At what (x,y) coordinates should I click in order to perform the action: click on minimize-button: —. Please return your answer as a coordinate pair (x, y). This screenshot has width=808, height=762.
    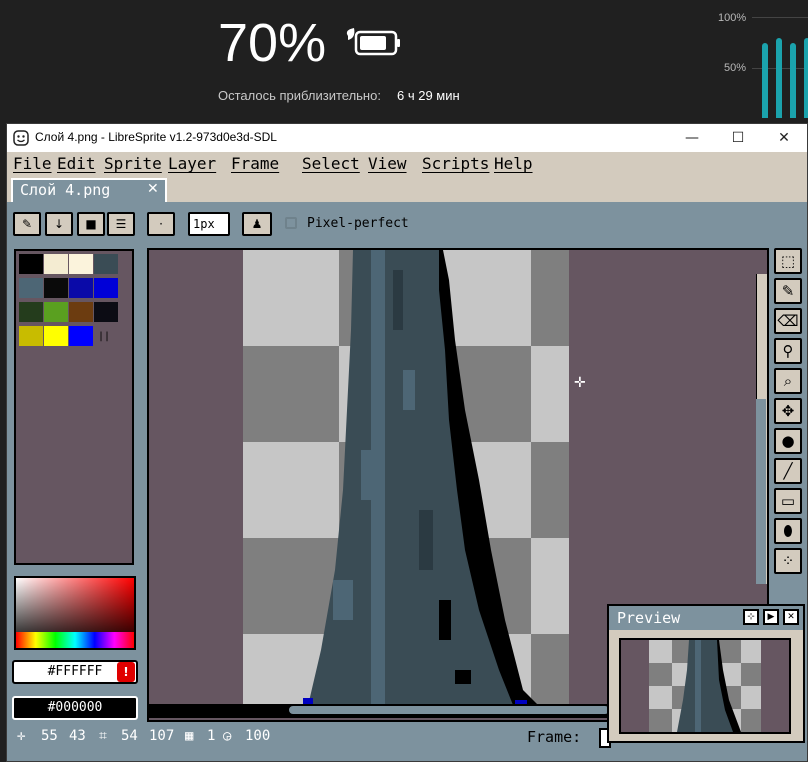
    Looking at the image, I should click on (692, 138).